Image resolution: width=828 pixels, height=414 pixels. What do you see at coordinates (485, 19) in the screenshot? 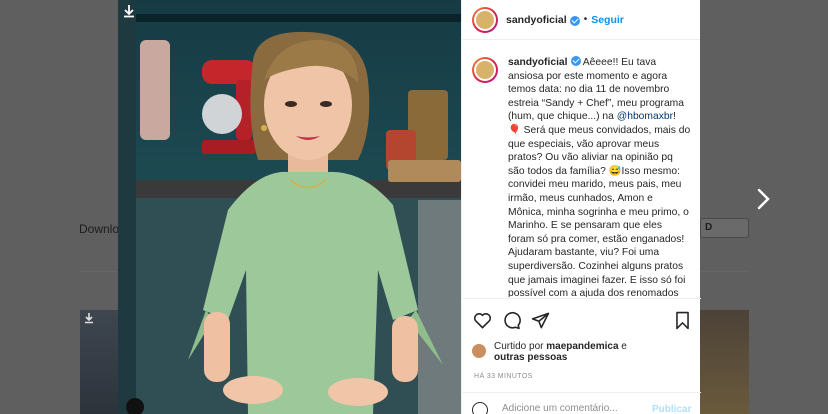
I see `author-avatar` at bounding box center [485, 19].